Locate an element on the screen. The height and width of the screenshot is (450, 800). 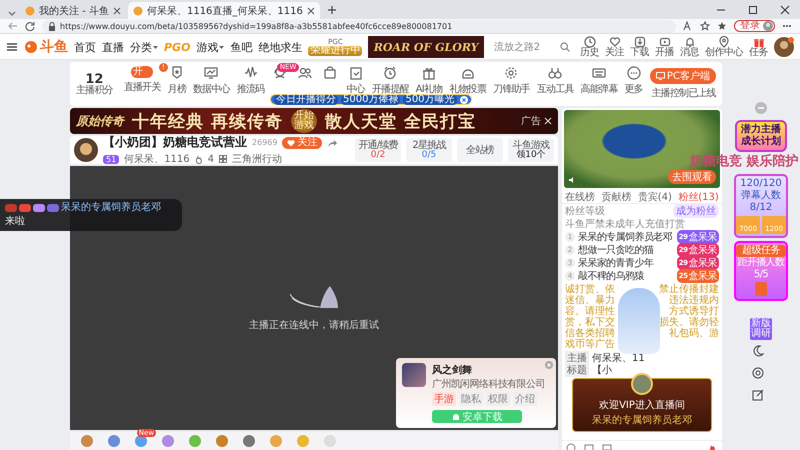
browser-tab: 我的关注 - 斗鱼 is located at coordinates (73, 10).